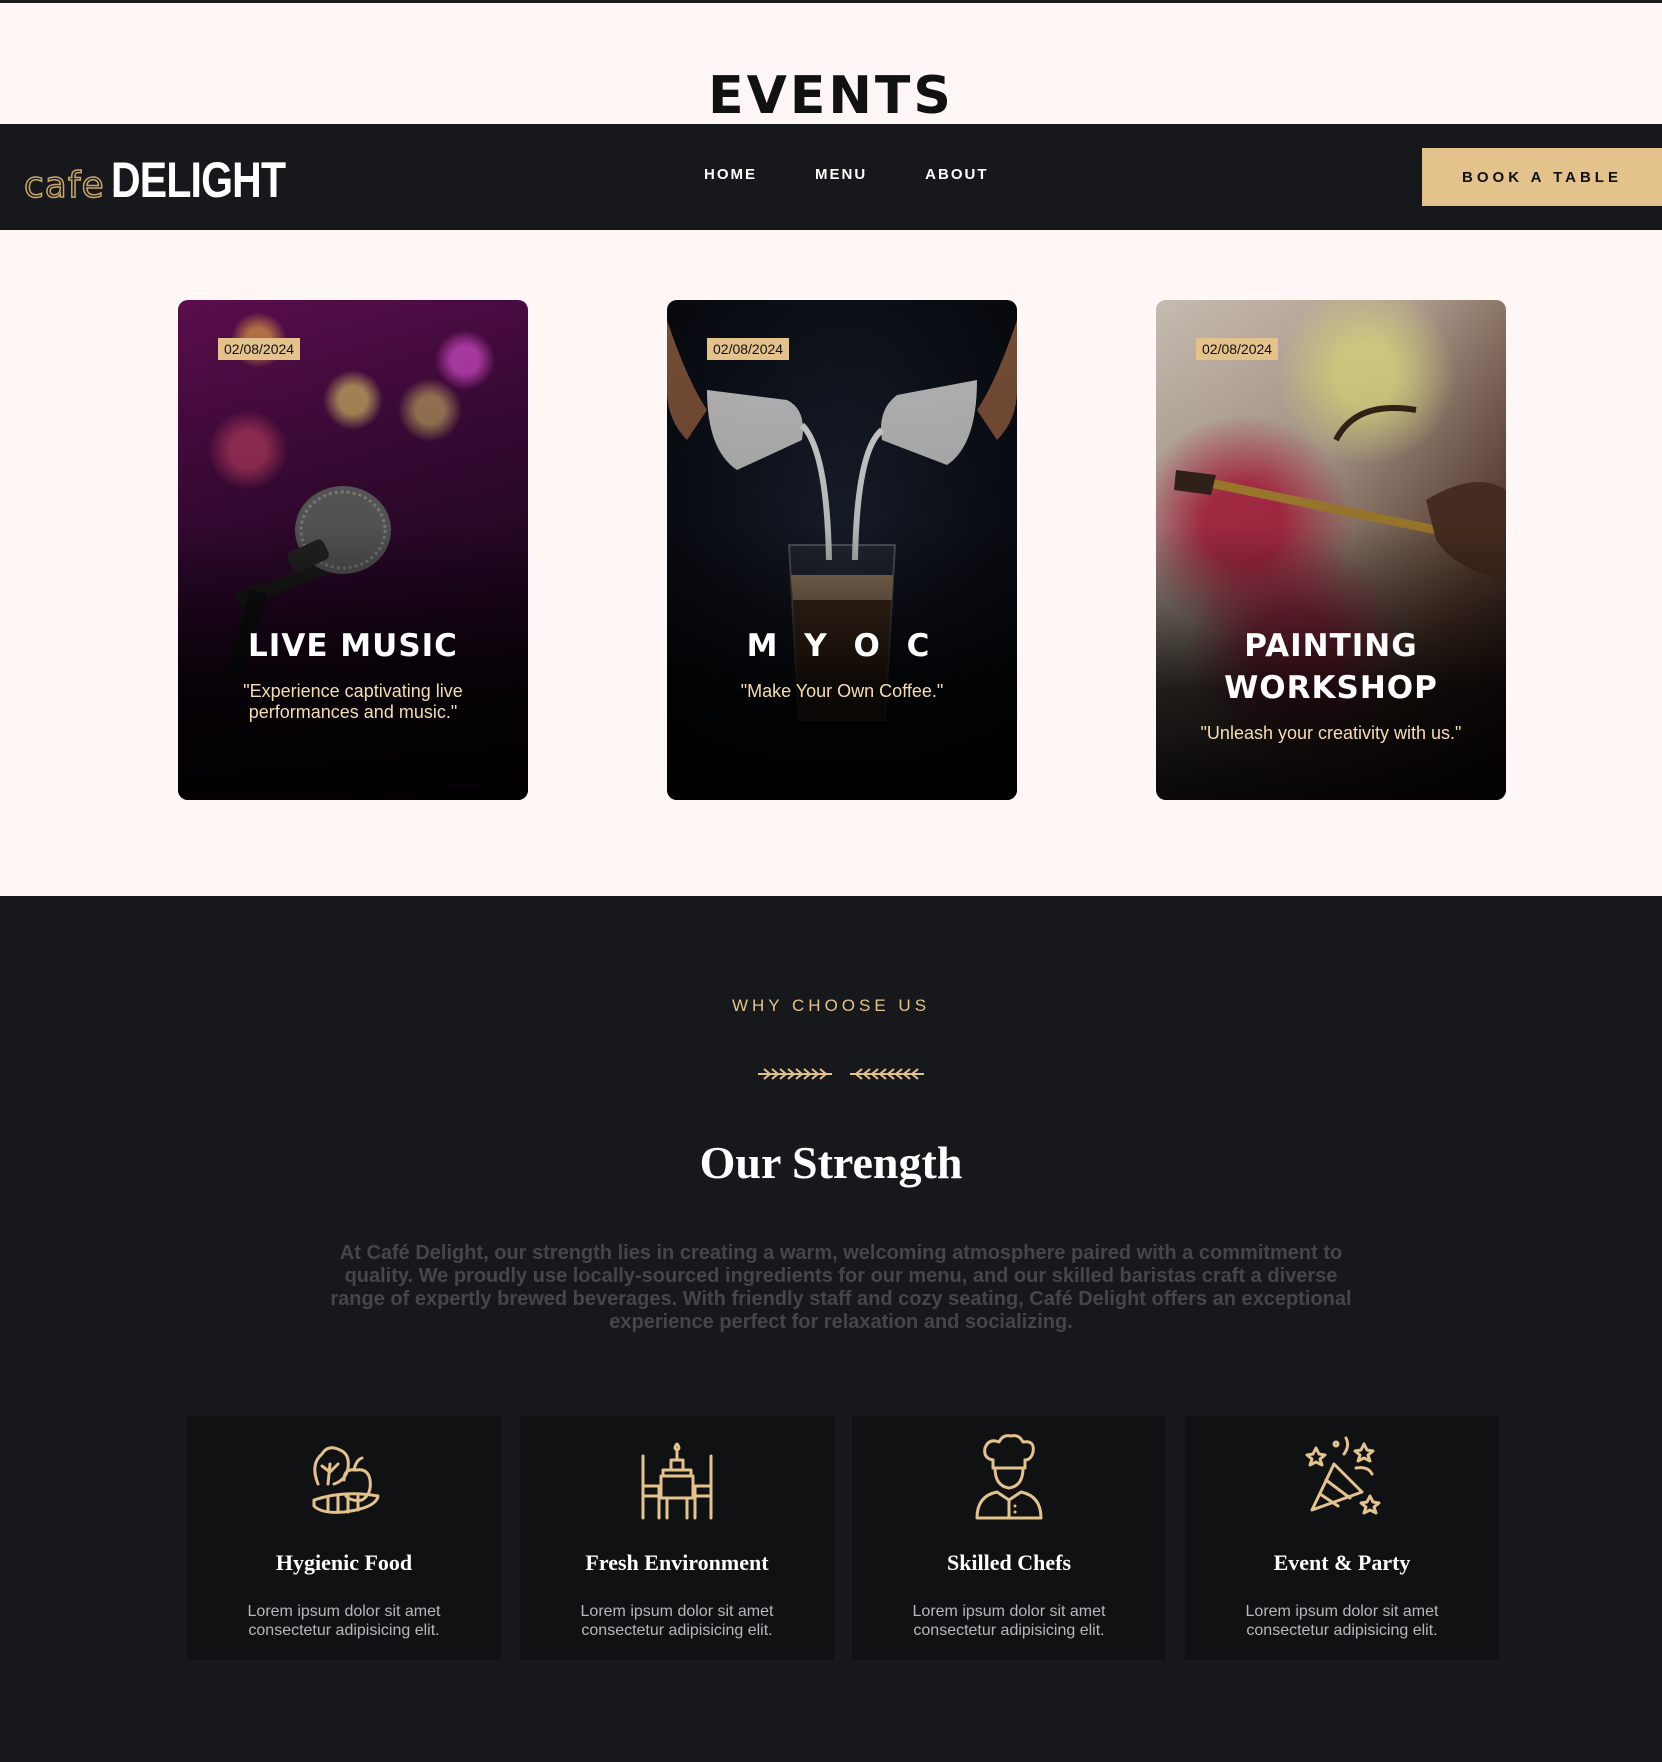 The width and height of the screenshot is (1662, 1762). Describe the element at coordinates (677, 1481) in the screenshot. I see `dining-table-icon` at that location.